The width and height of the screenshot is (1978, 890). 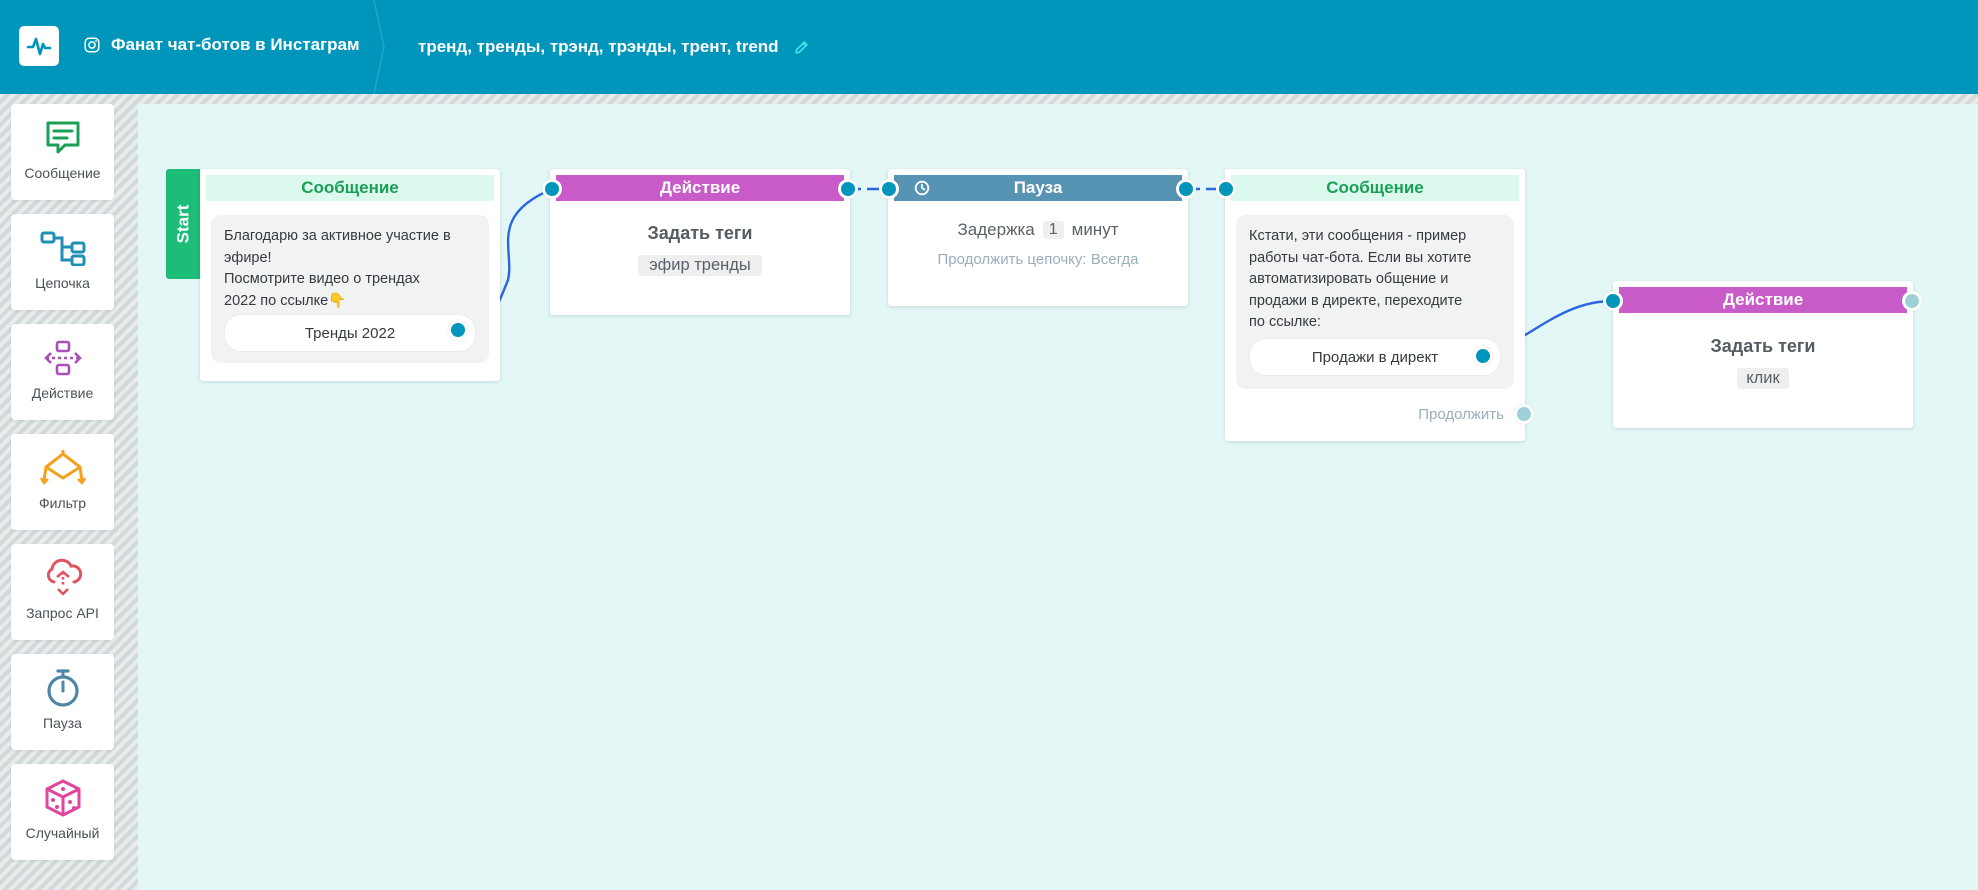 I want to click on project-name: Фанат чат-ботов в Инстаграм, so click(x=235, y=44).